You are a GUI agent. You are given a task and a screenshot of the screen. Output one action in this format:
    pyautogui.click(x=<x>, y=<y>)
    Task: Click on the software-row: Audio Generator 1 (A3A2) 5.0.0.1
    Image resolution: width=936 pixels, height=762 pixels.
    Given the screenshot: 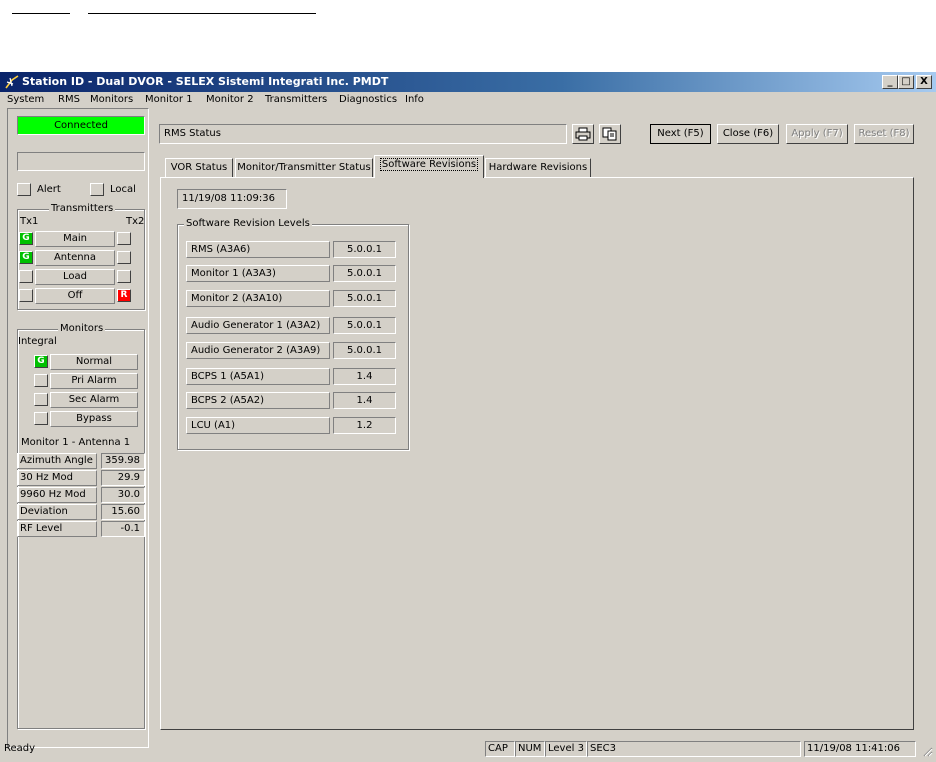 What is the action you would take?
    pyautogui.click(x=291, y=325)
    